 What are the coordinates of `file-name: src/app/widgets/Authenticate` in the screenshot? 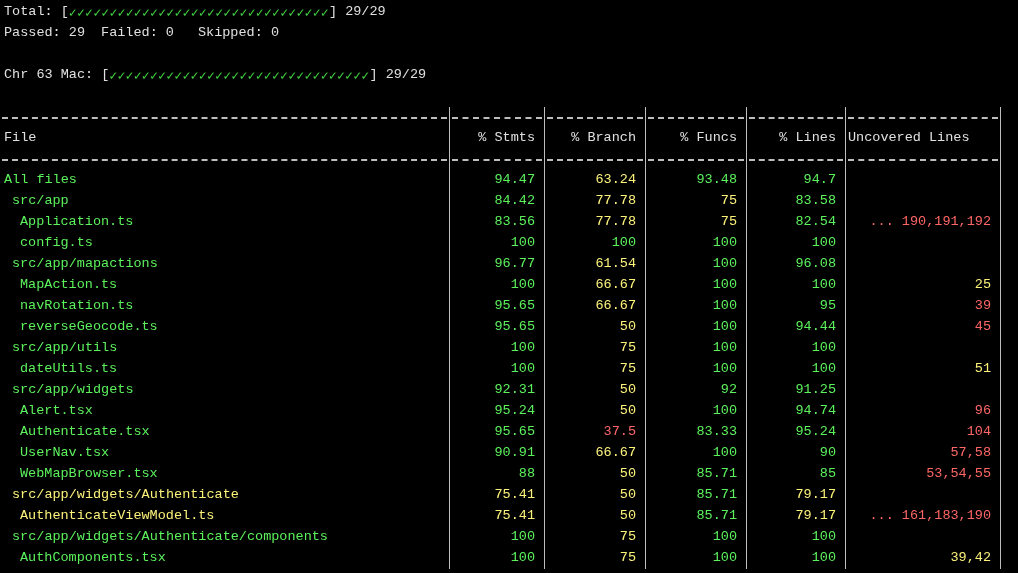 It's located at (125, 495).